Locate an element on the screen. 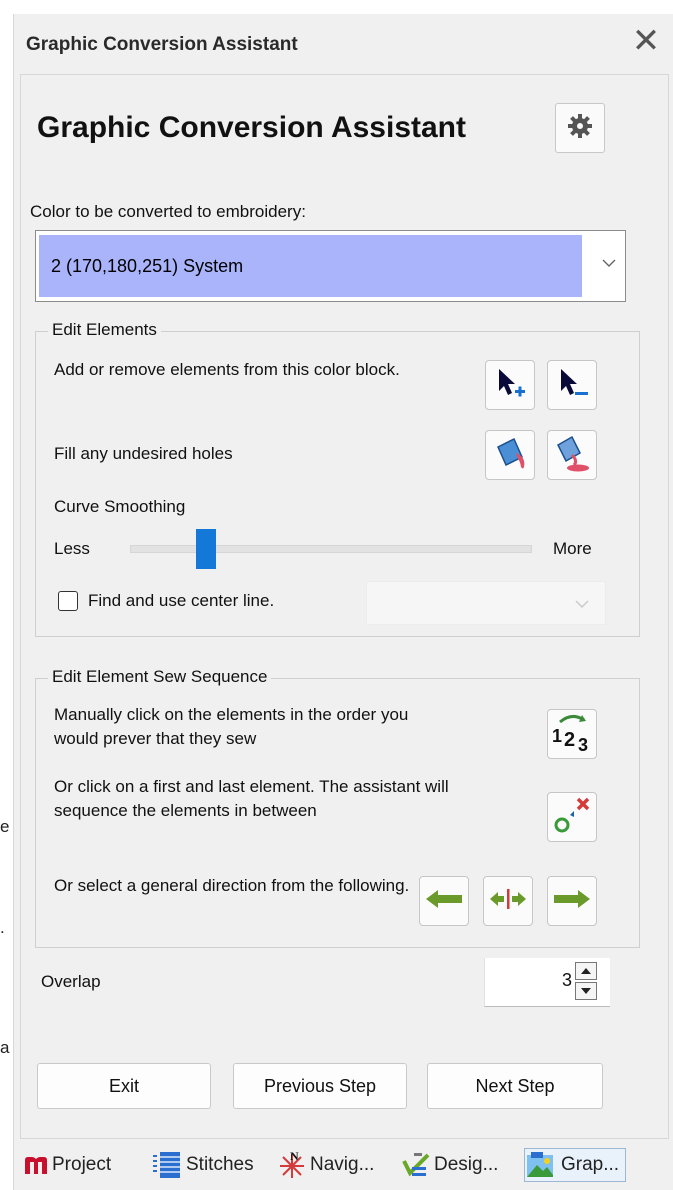 This screenshot has height=1190, width=673. page-title: Graphic Conversion Assistant is located at coordinates (251, 127).